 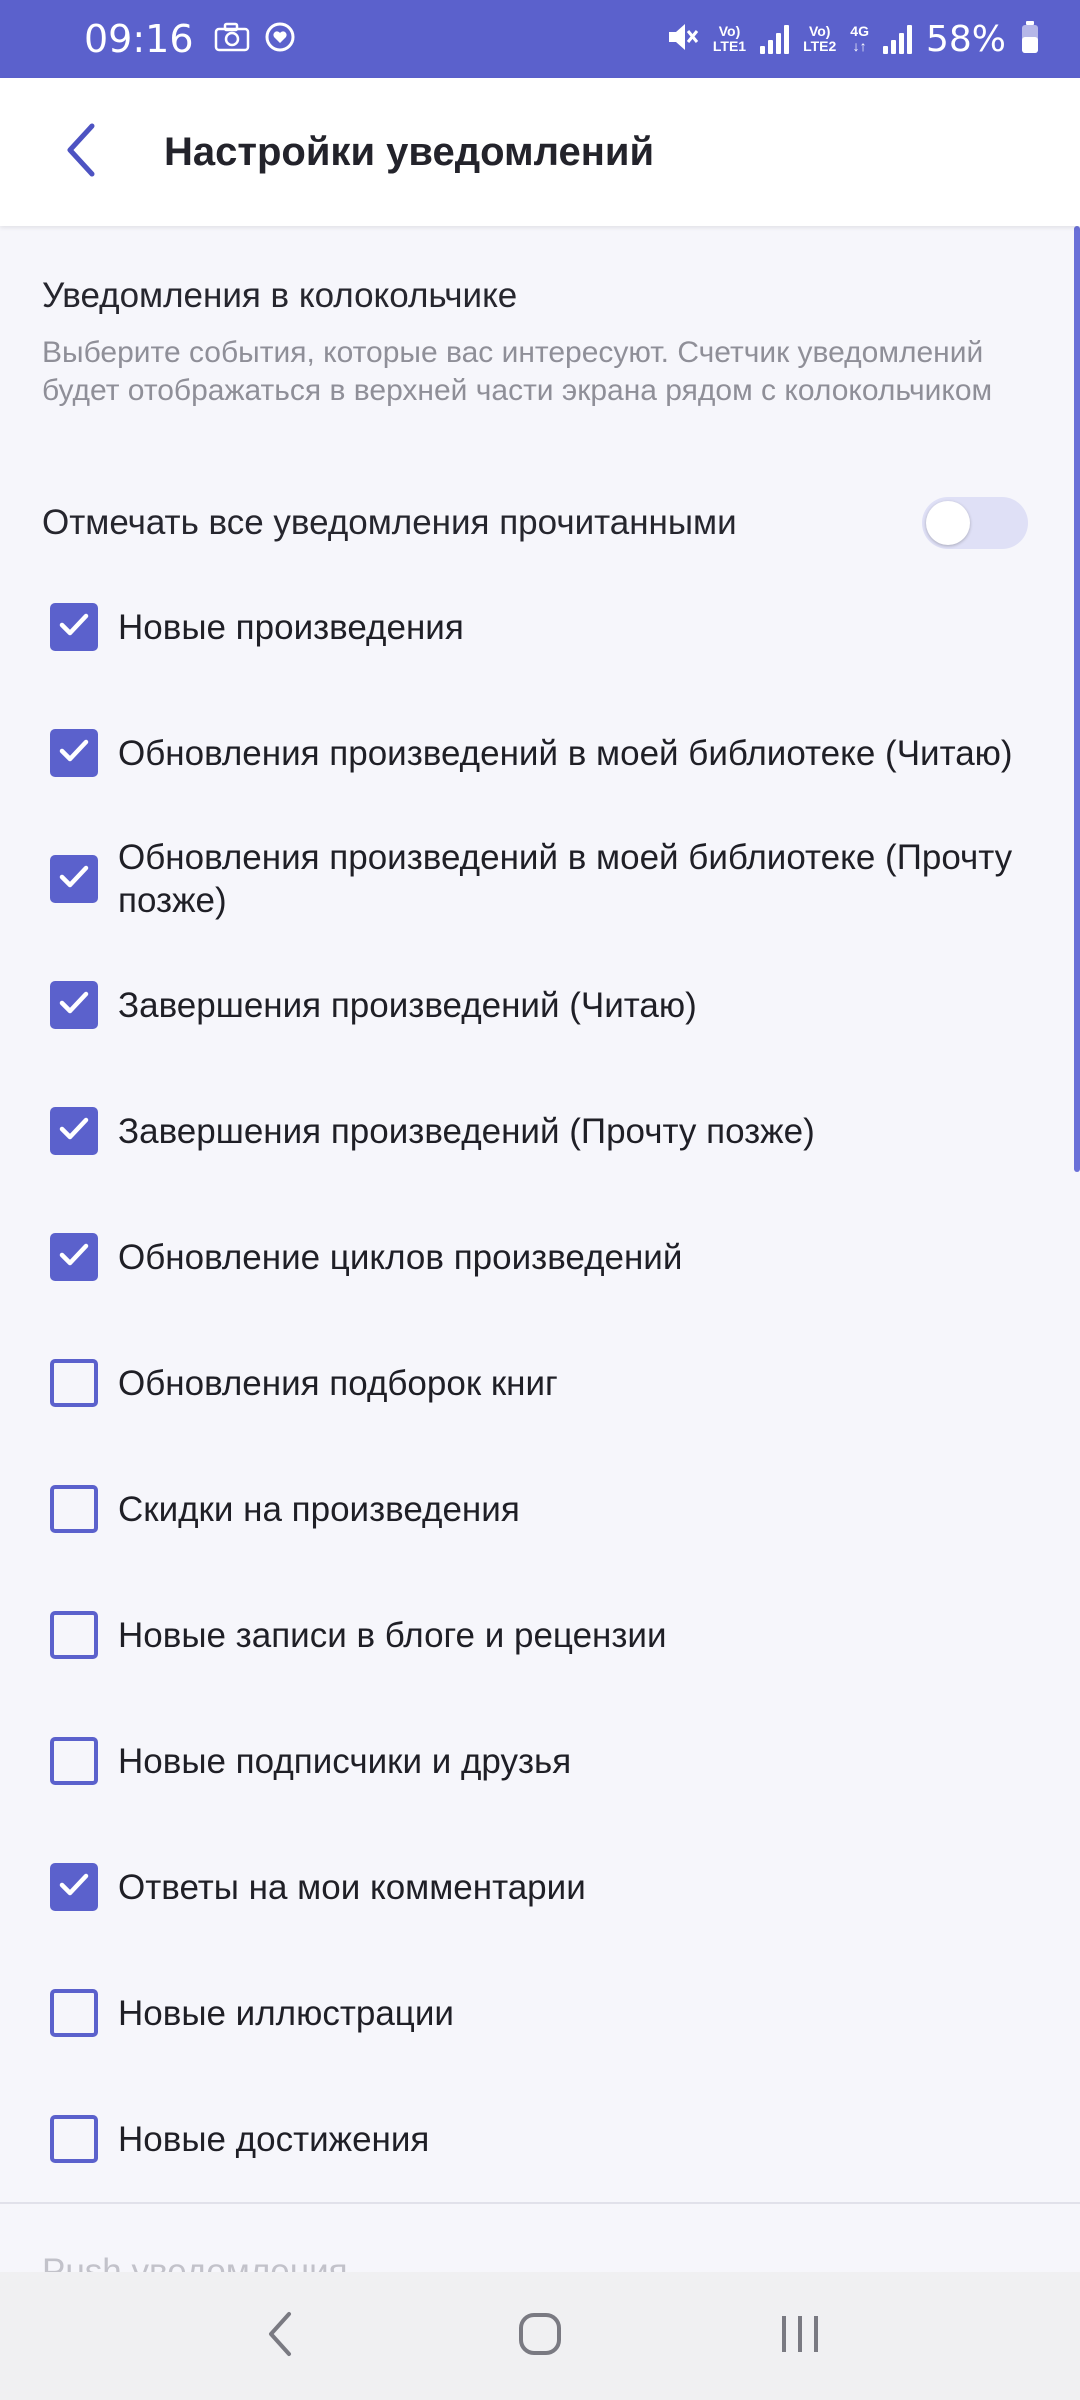 I want to click on notification-option-row: Обновления подборок книг, so click(x=540, y=1383).